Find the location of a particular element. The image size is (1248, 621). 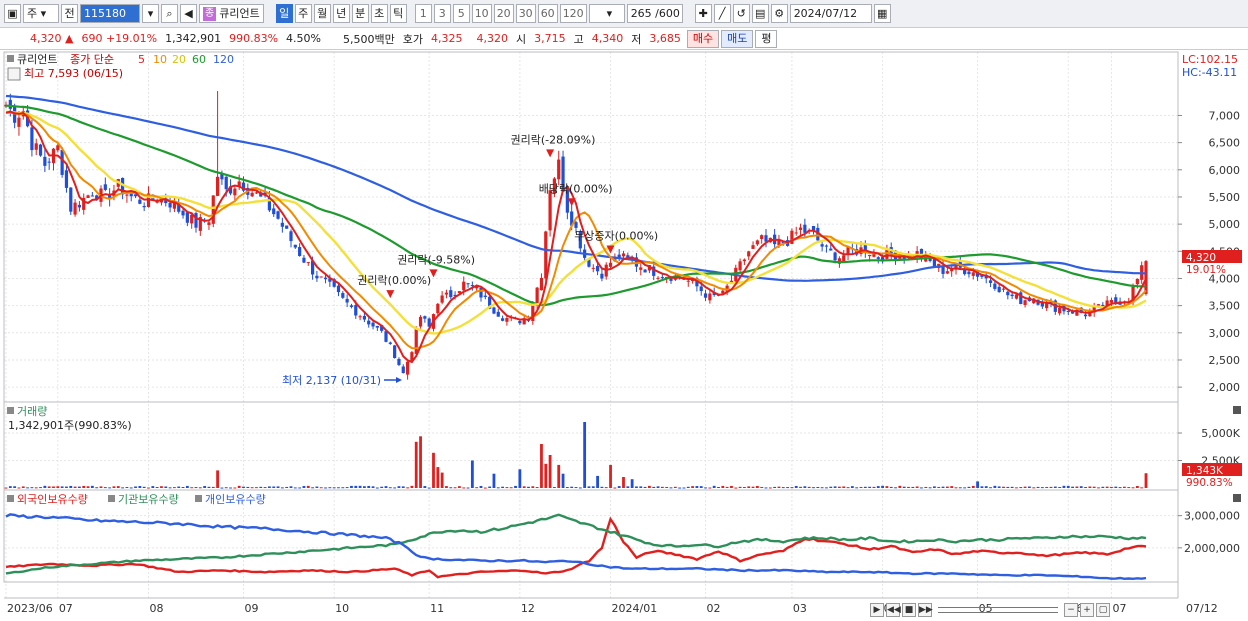

period-day-button: 일 is located at coordinates (284, 13).